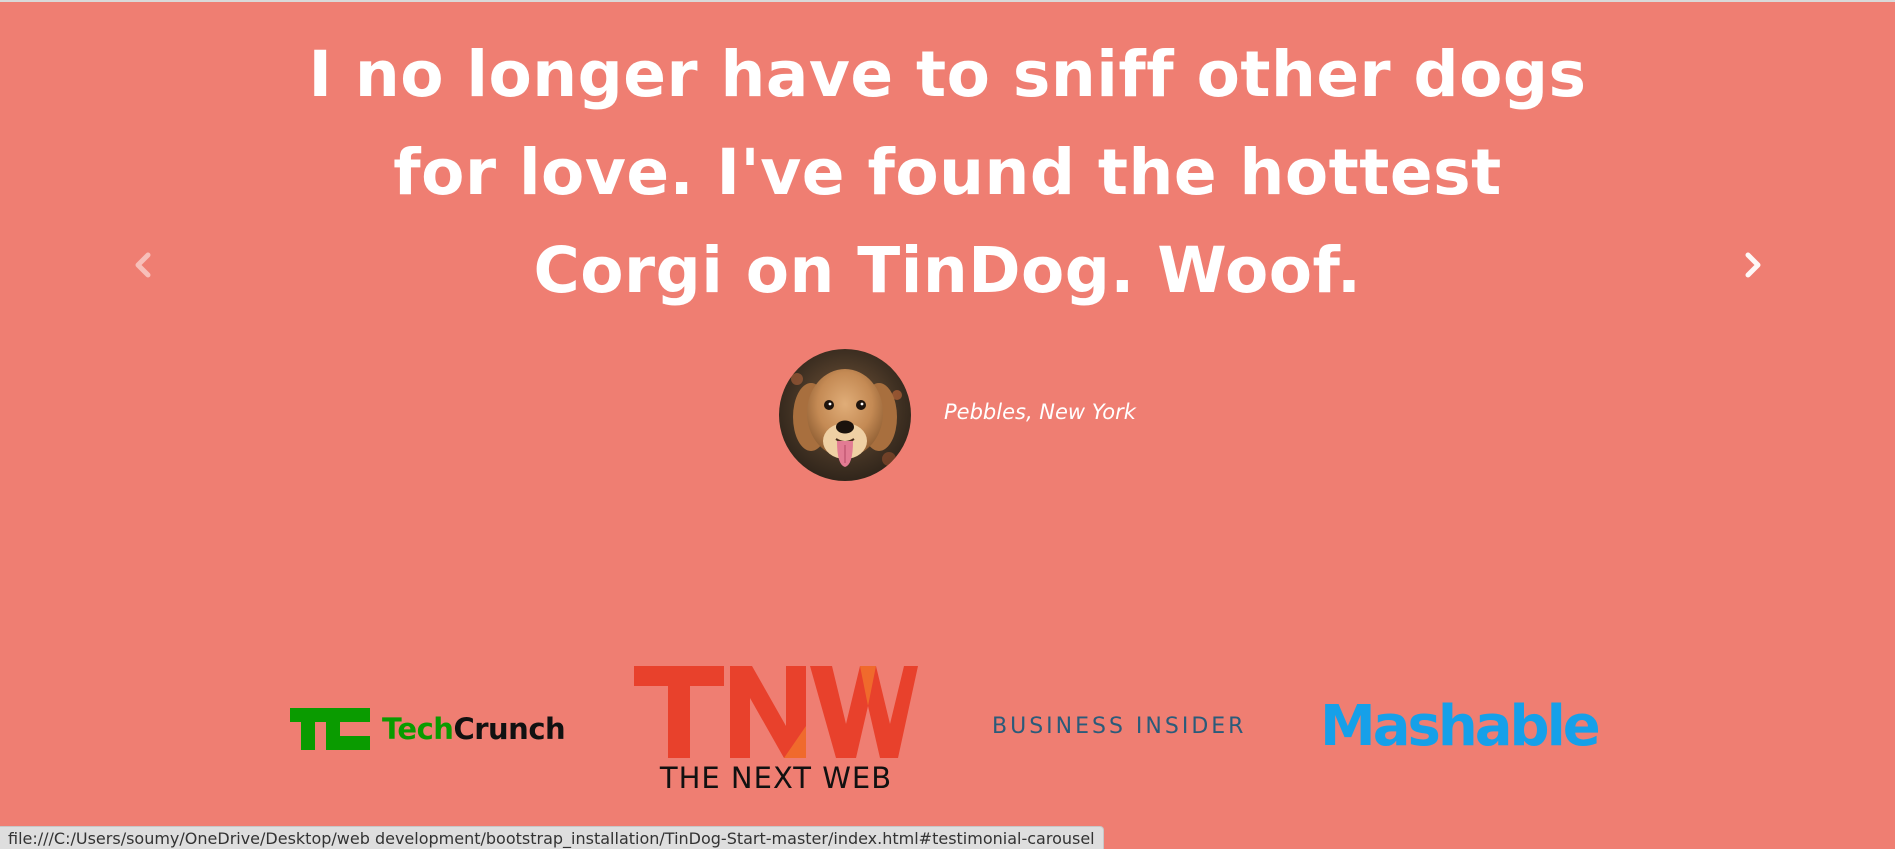 Image resolution: width=1895 pixels, height=849 pixels. I want to click on mashable-logo: Mashable, so click(1460, 726).